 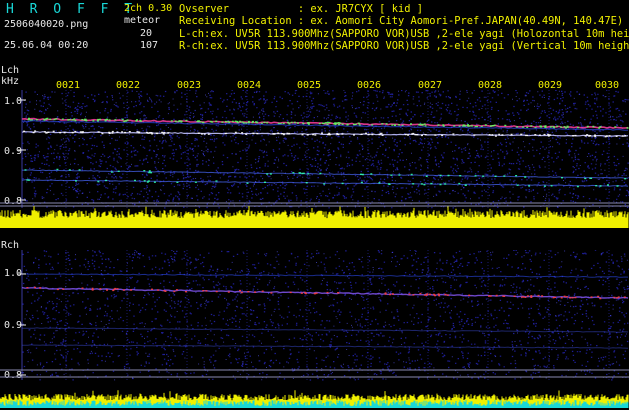 I want to click on mode-label: meteor, so click(x=142, y=20).